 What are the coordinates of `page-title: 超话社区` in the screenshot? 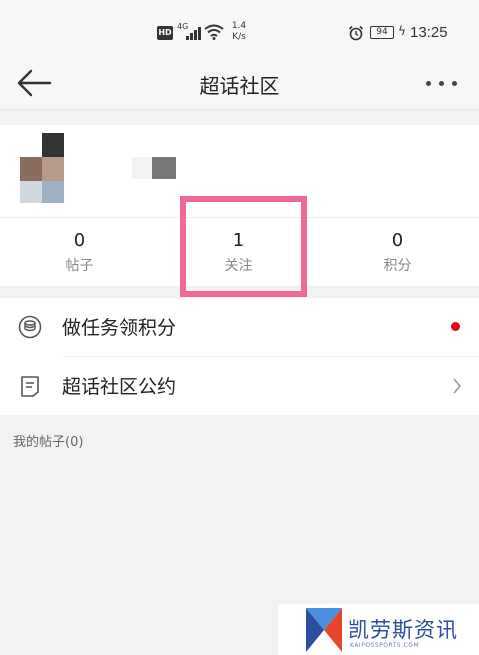 It's located at (239, 86).